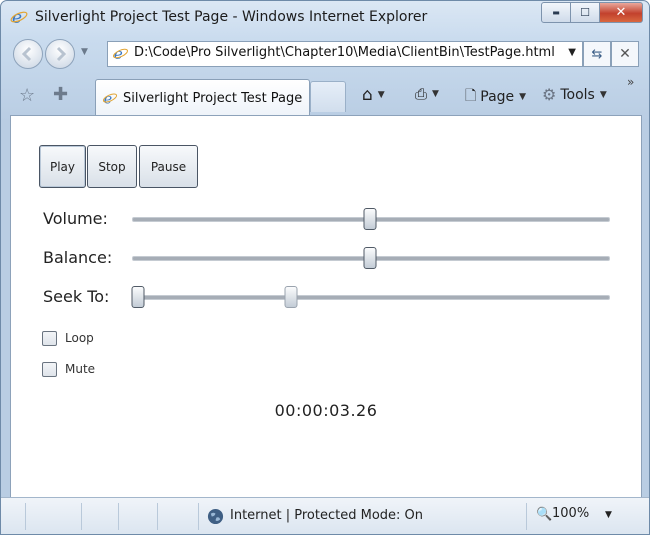 The height and width of the screenshot is (535, 650). I want to click on maximize-icon: ☐, so click(585, 12).